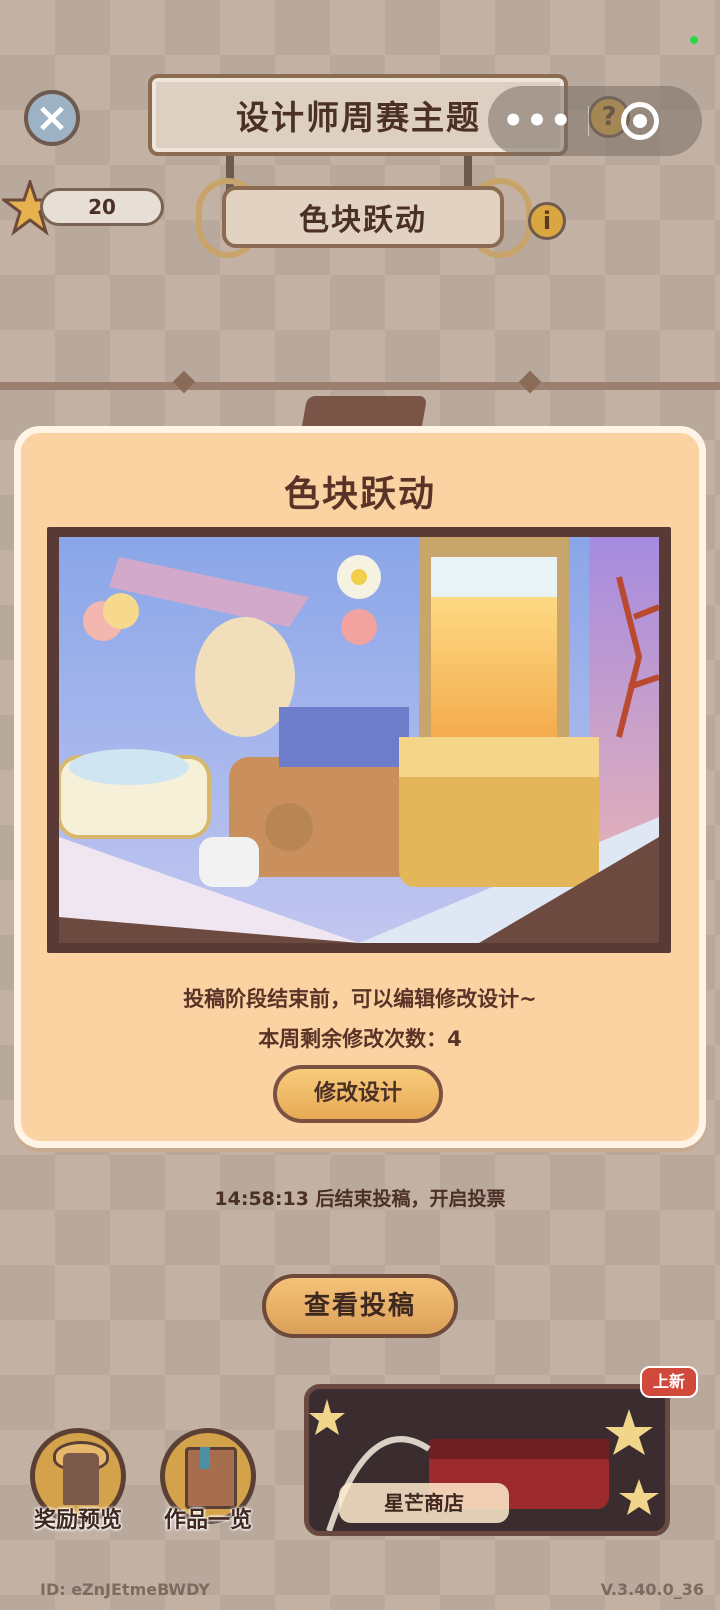 The height and width of the screenshot is (1610, 720). What do you see at coordinates (77, 1520) in the screenshot?
I see `rewards-preview-label: 奖励预览` at bounding box center [77, 1520].